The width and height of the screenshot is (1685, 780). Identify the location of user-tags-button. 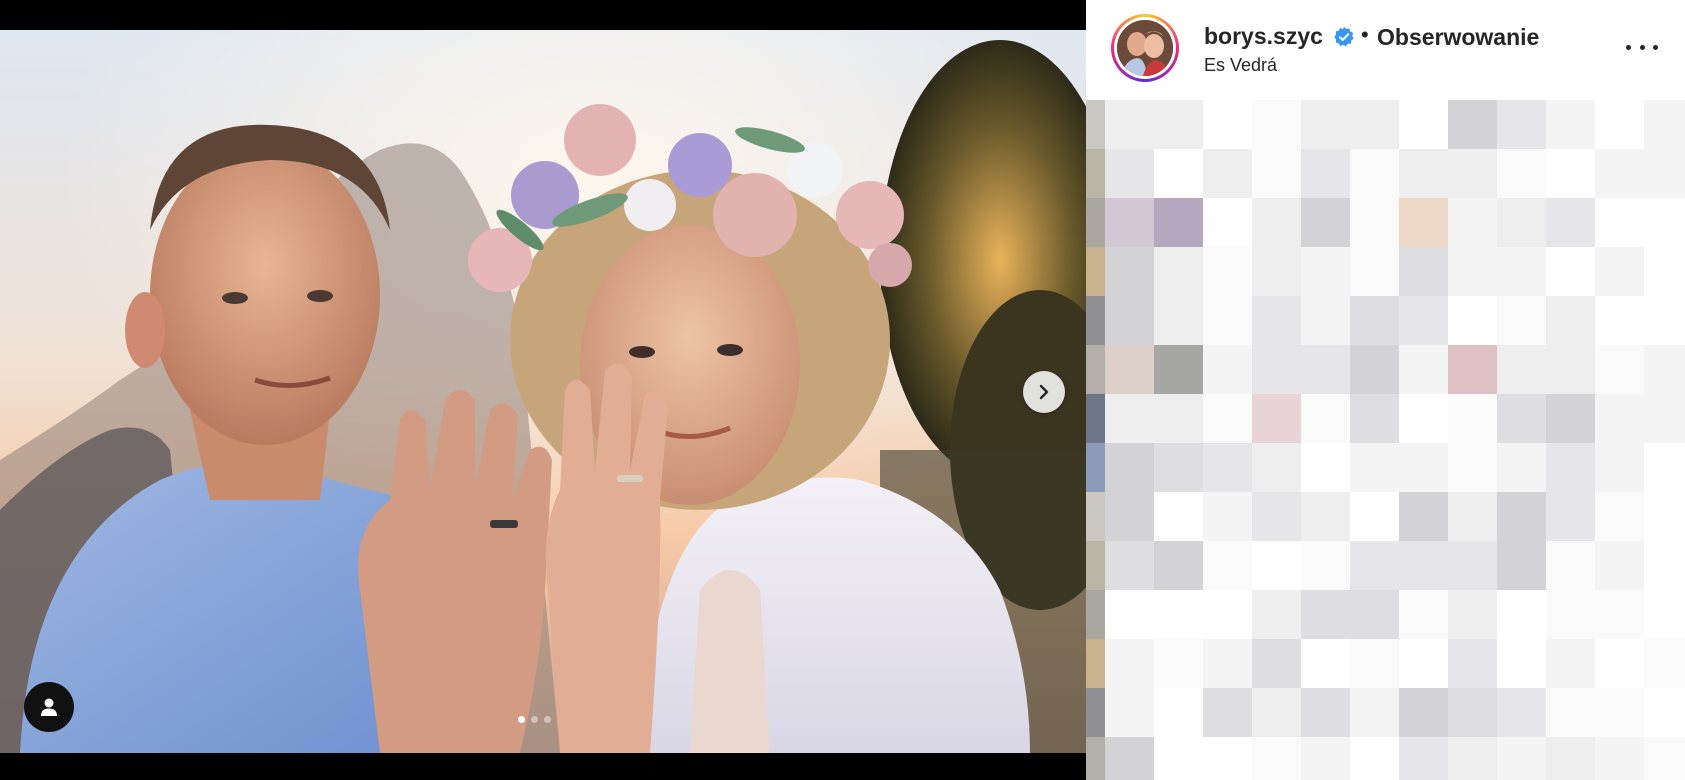
(49, 707).